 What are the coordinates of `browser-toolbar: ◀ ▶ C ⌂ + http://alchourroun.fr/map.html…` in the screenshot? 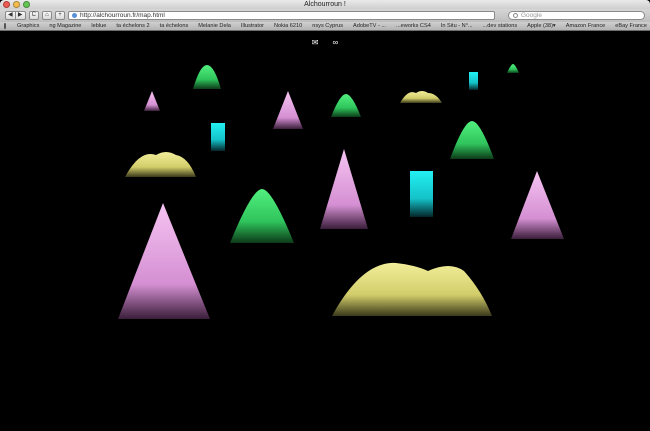 It's located at (325, 15).